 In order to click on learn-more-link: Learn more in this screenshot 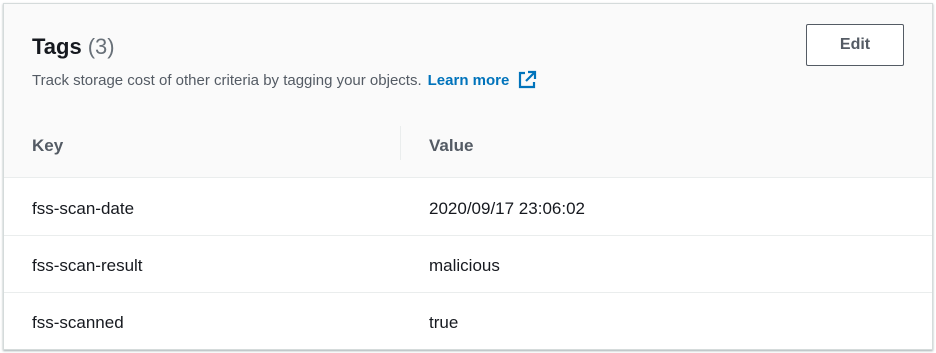, I will do `click(469, 80)`.